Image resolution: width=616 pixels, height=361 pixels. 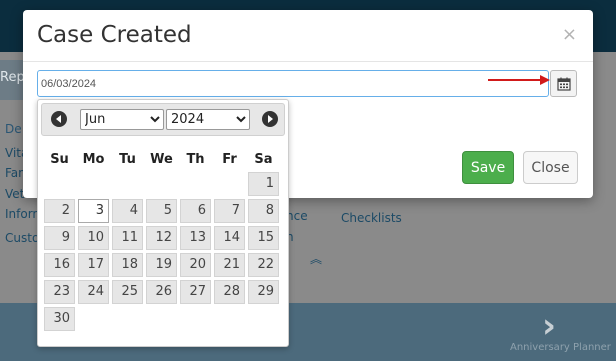 I want to click on calendar-day: 10, so click(x=93, y=238).